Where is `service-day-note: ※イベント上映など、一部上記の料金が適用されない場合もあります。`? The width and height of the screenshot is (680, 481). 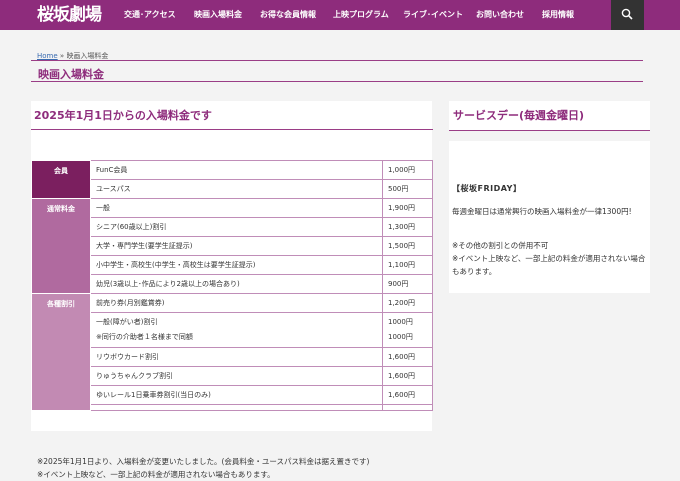 service-day-note: ※イベント上映など、一部上記の料金が適用されない場合もあります。 is located at coordinates (549, 265).